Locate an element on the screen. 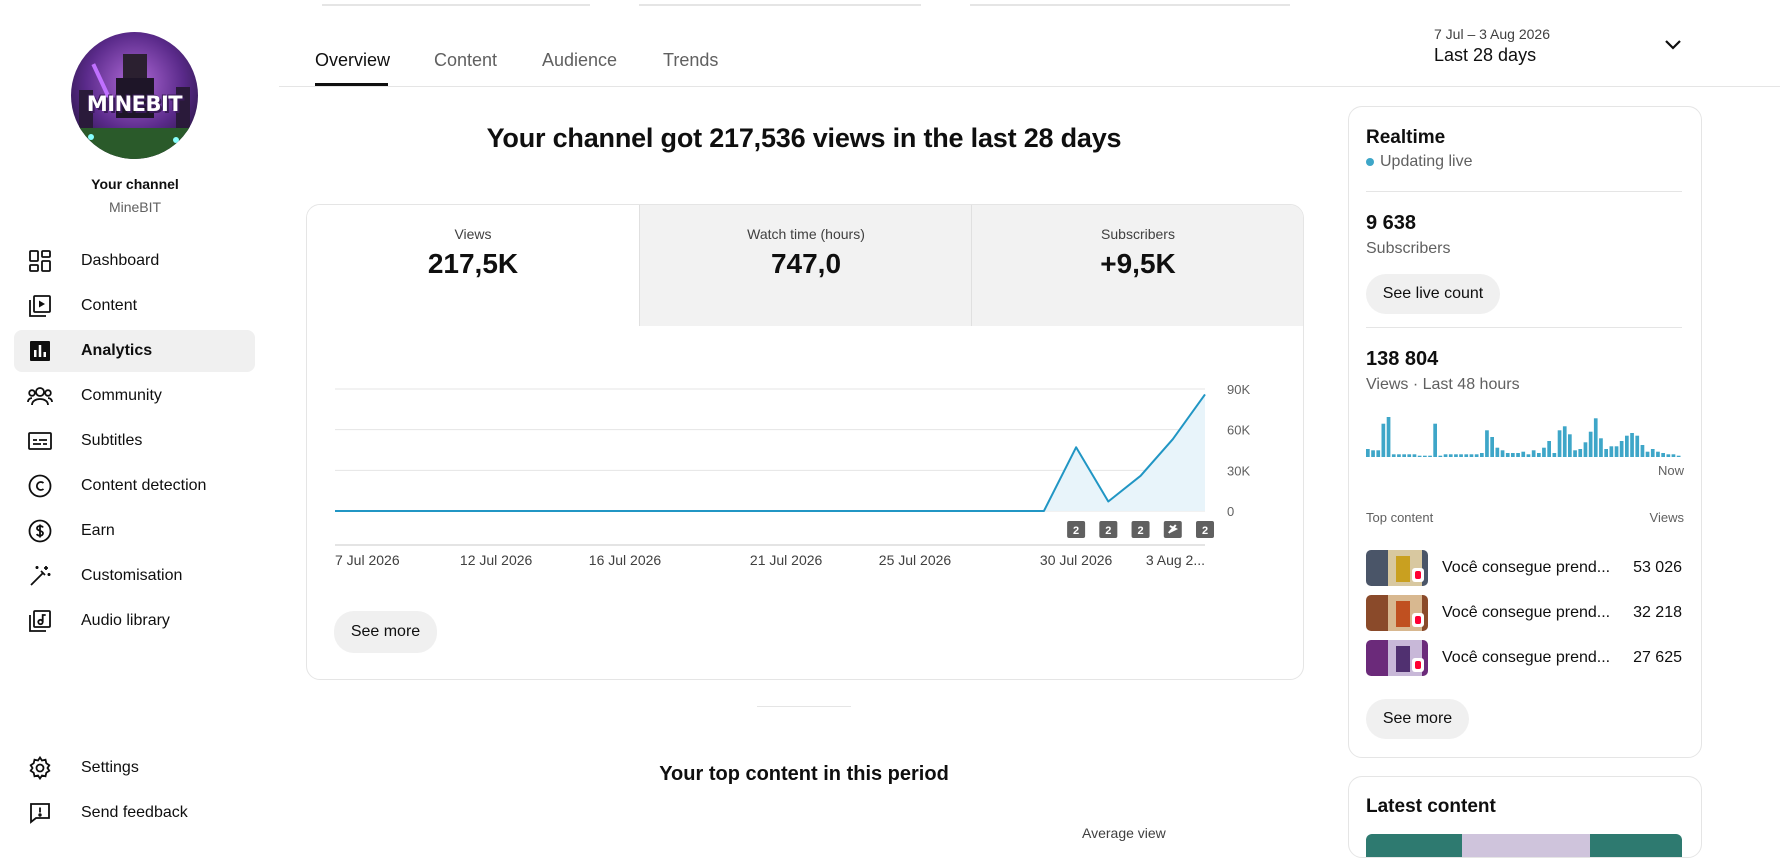  tab-overview: Overview is located at coordinates (352, 60).